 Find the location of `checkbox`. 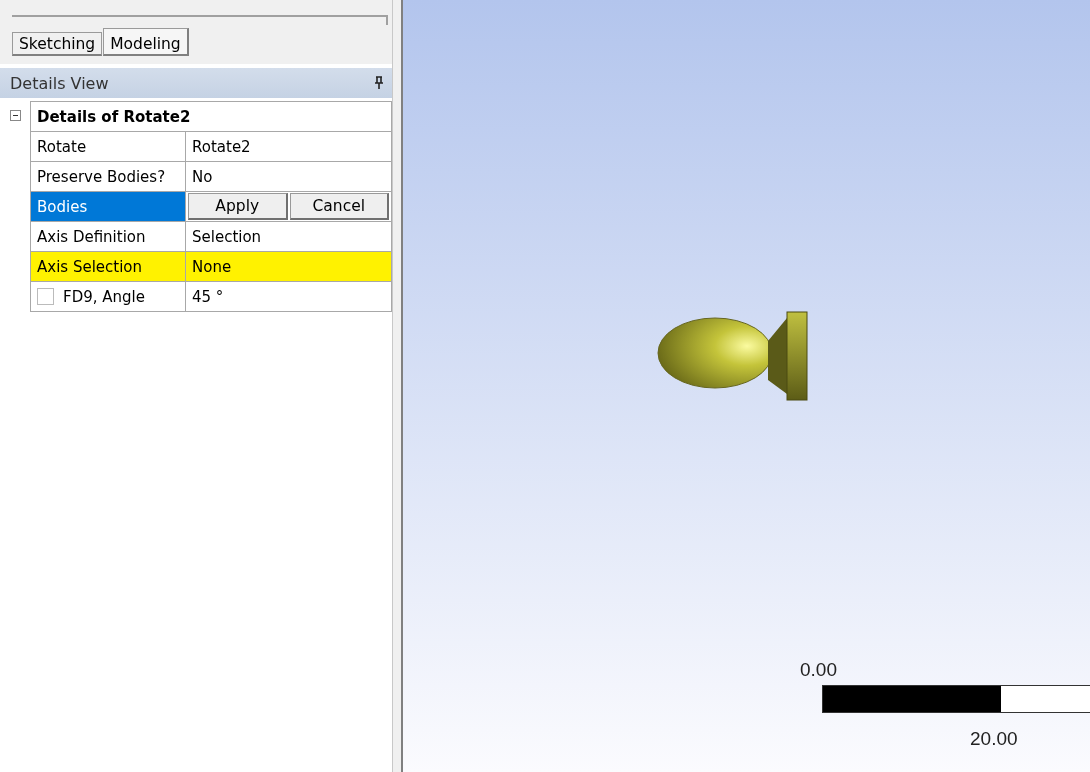

checkbox is located at coordinates (45, 296).